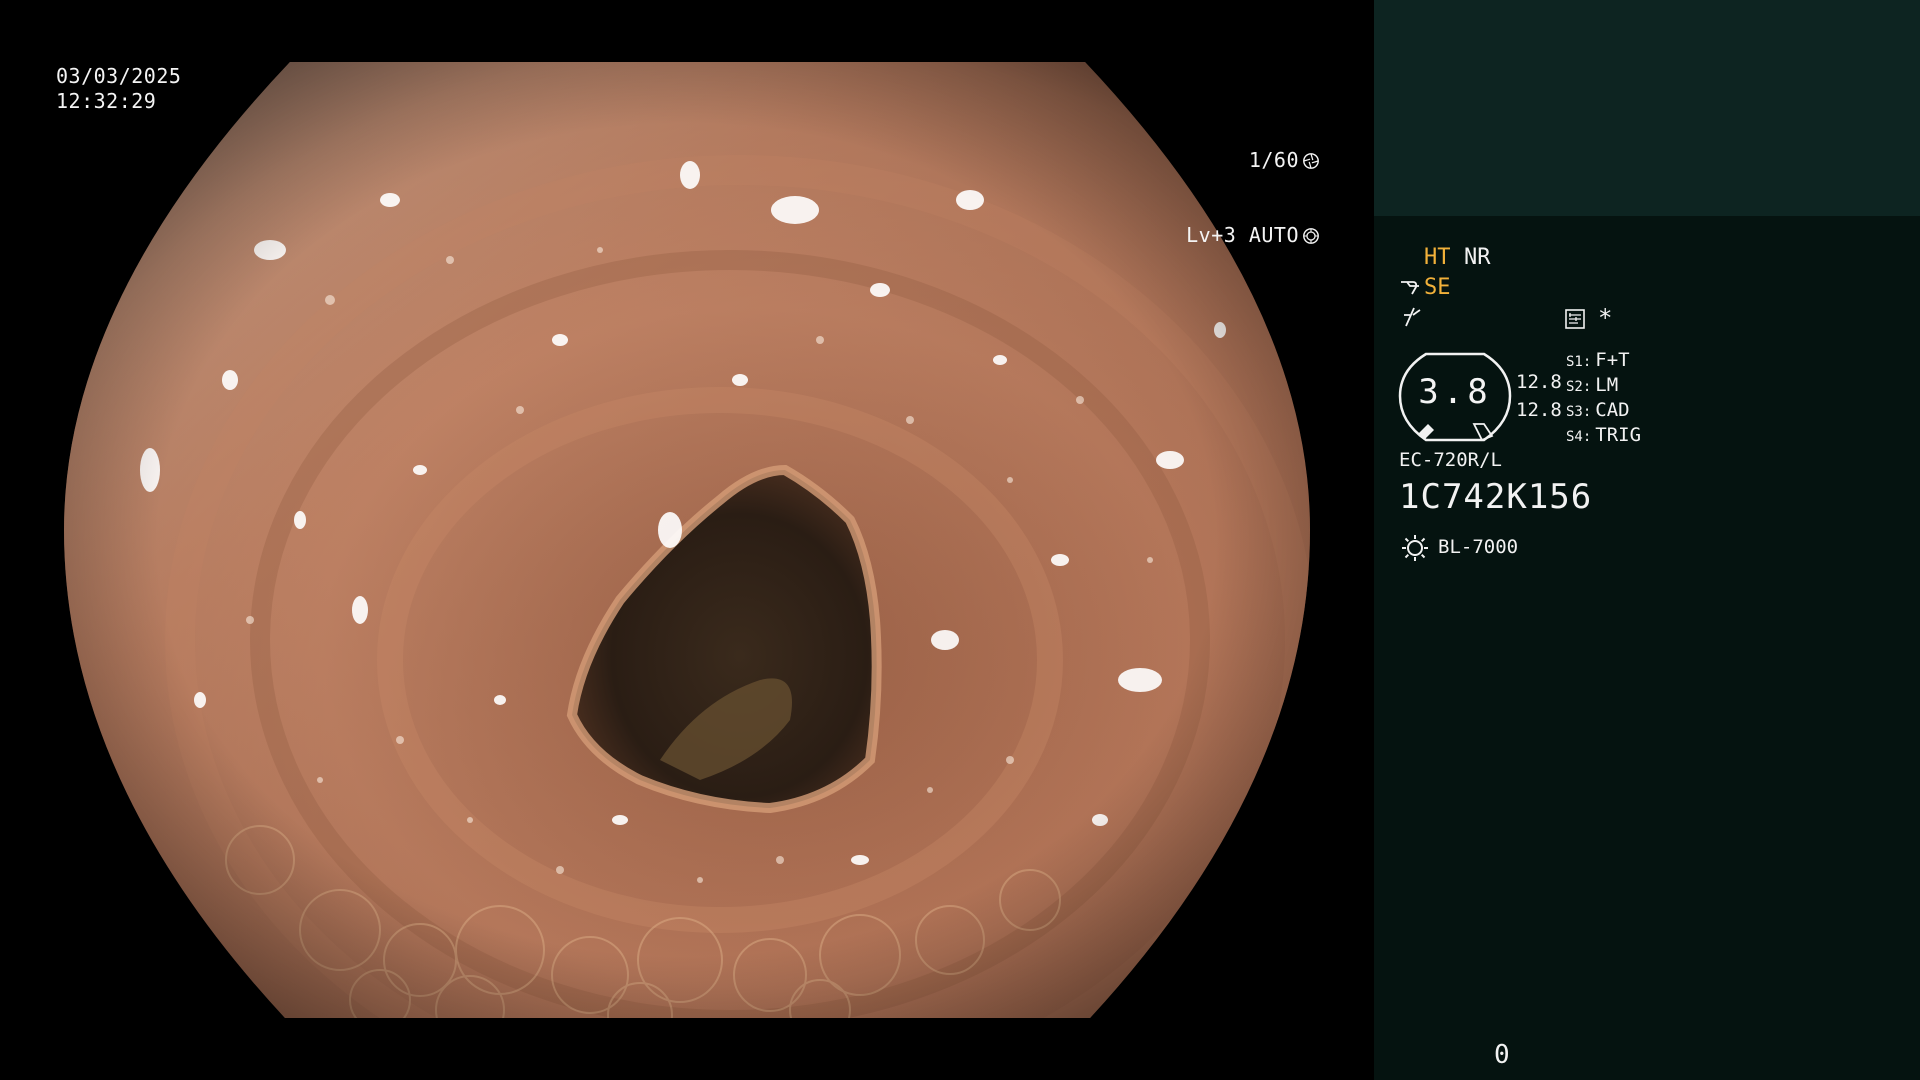  Describe the element at coordinates (1579, 362) in the screenshot. I see `switch-key: S1:` at that location.